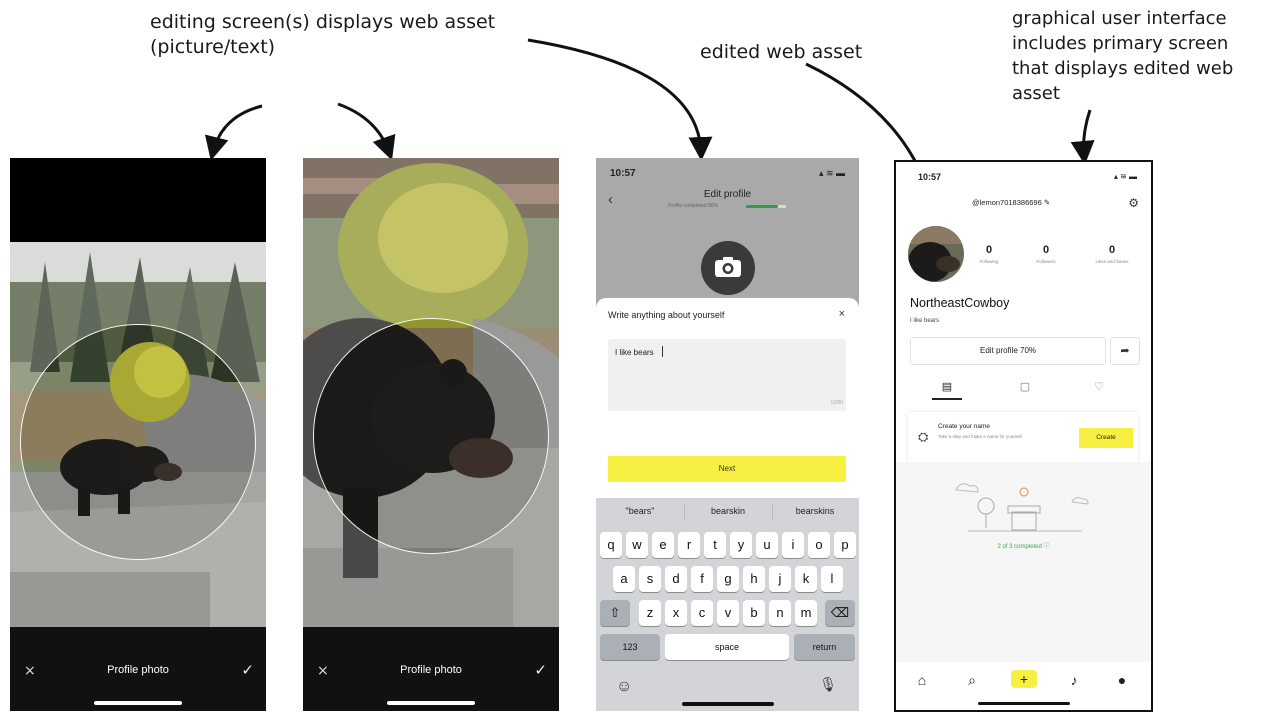  I want to click on suggestion-item: "bears", so click(640, 511).